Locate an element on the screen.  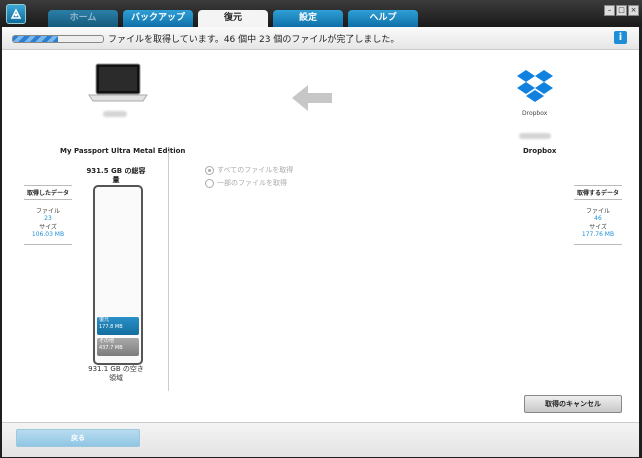
other-segment: その他 437.7 MB is located at coordinates (118, 347).